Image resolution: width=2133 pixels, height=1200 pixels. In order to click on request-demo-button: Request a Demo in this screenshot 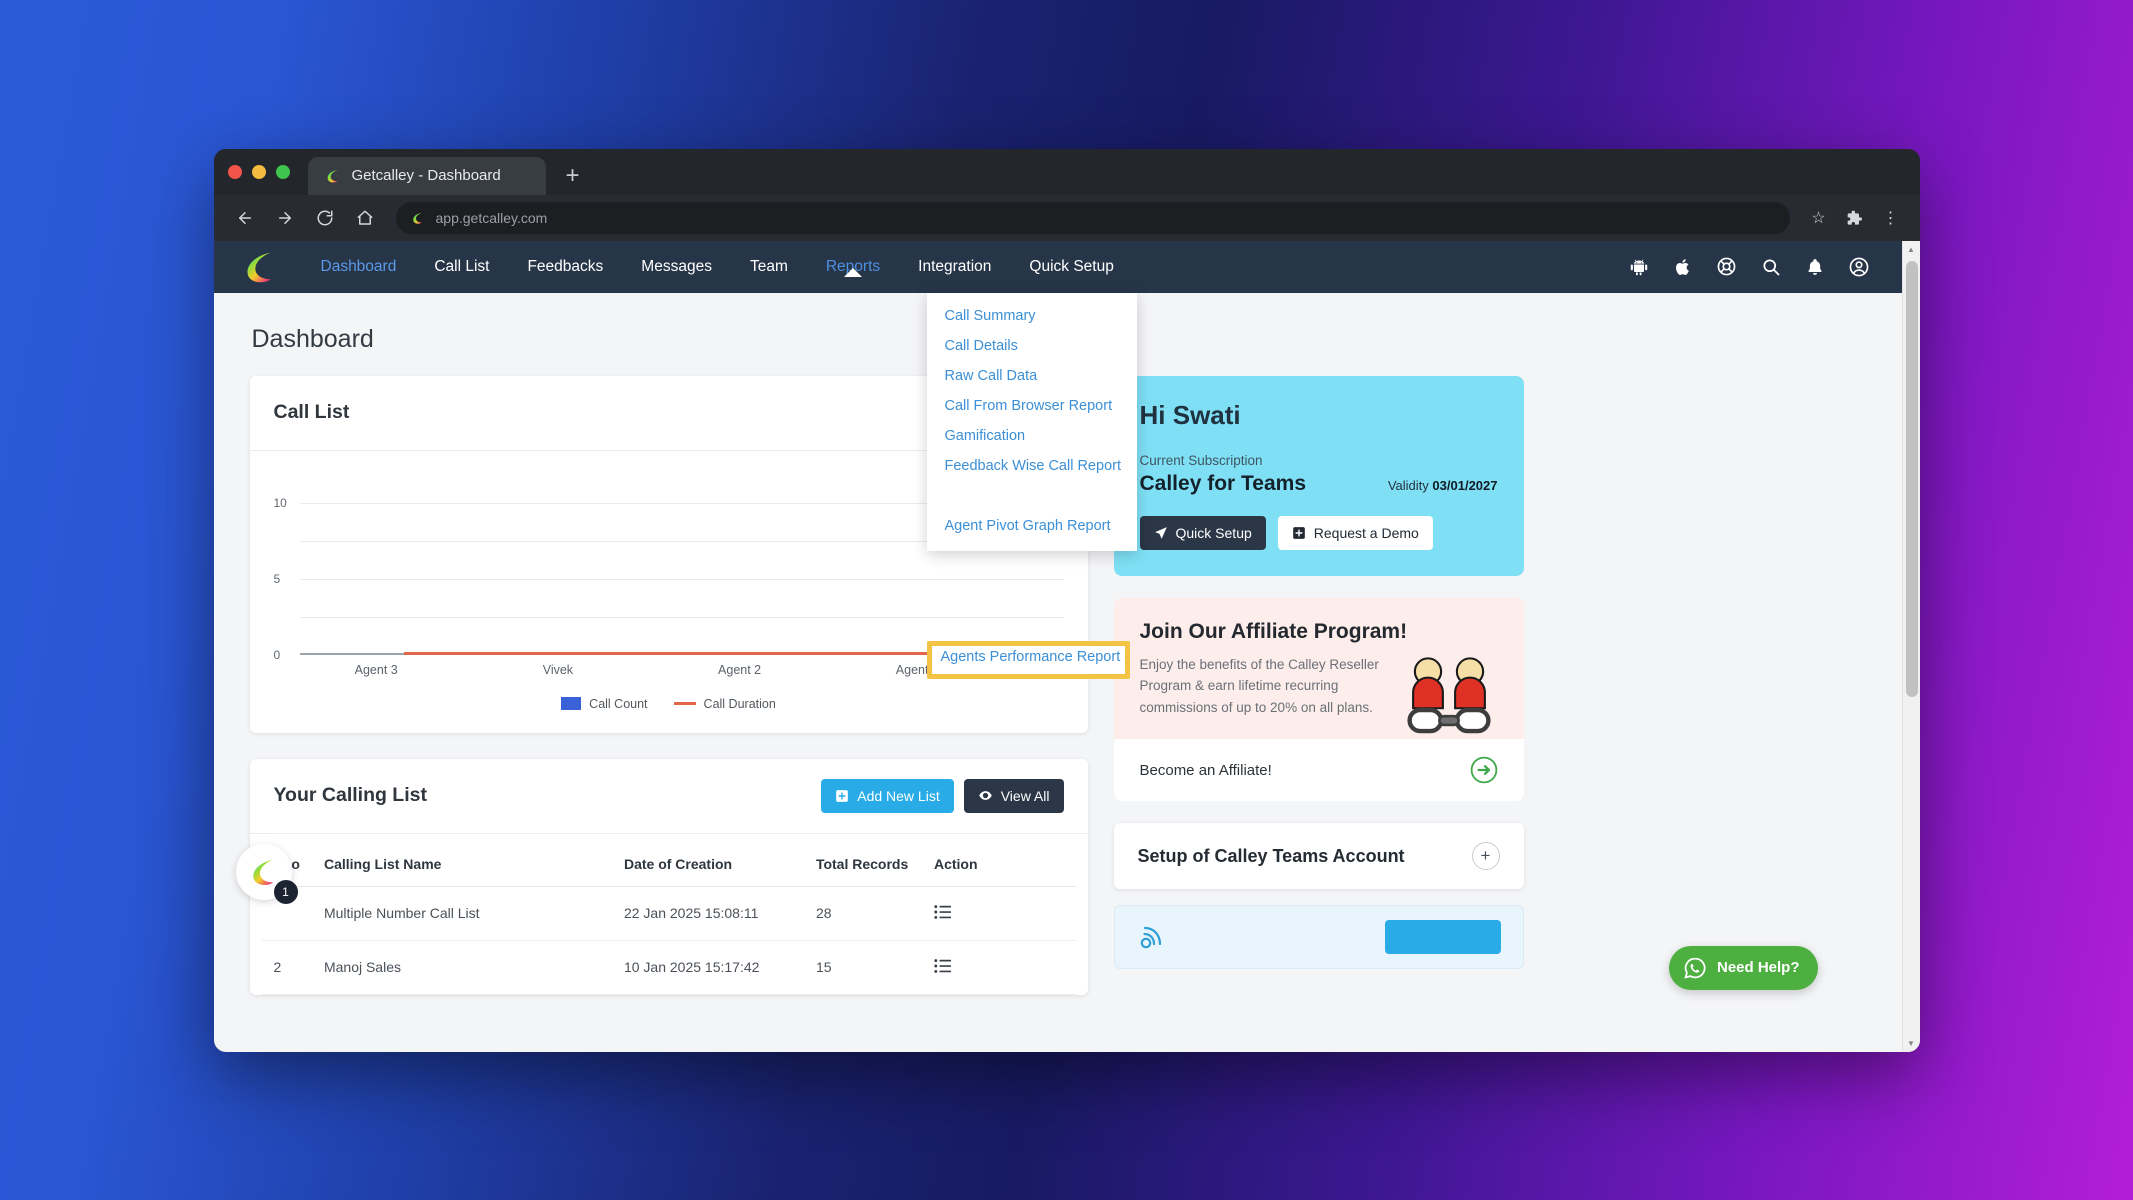, I will do `click(1355, 532)`.